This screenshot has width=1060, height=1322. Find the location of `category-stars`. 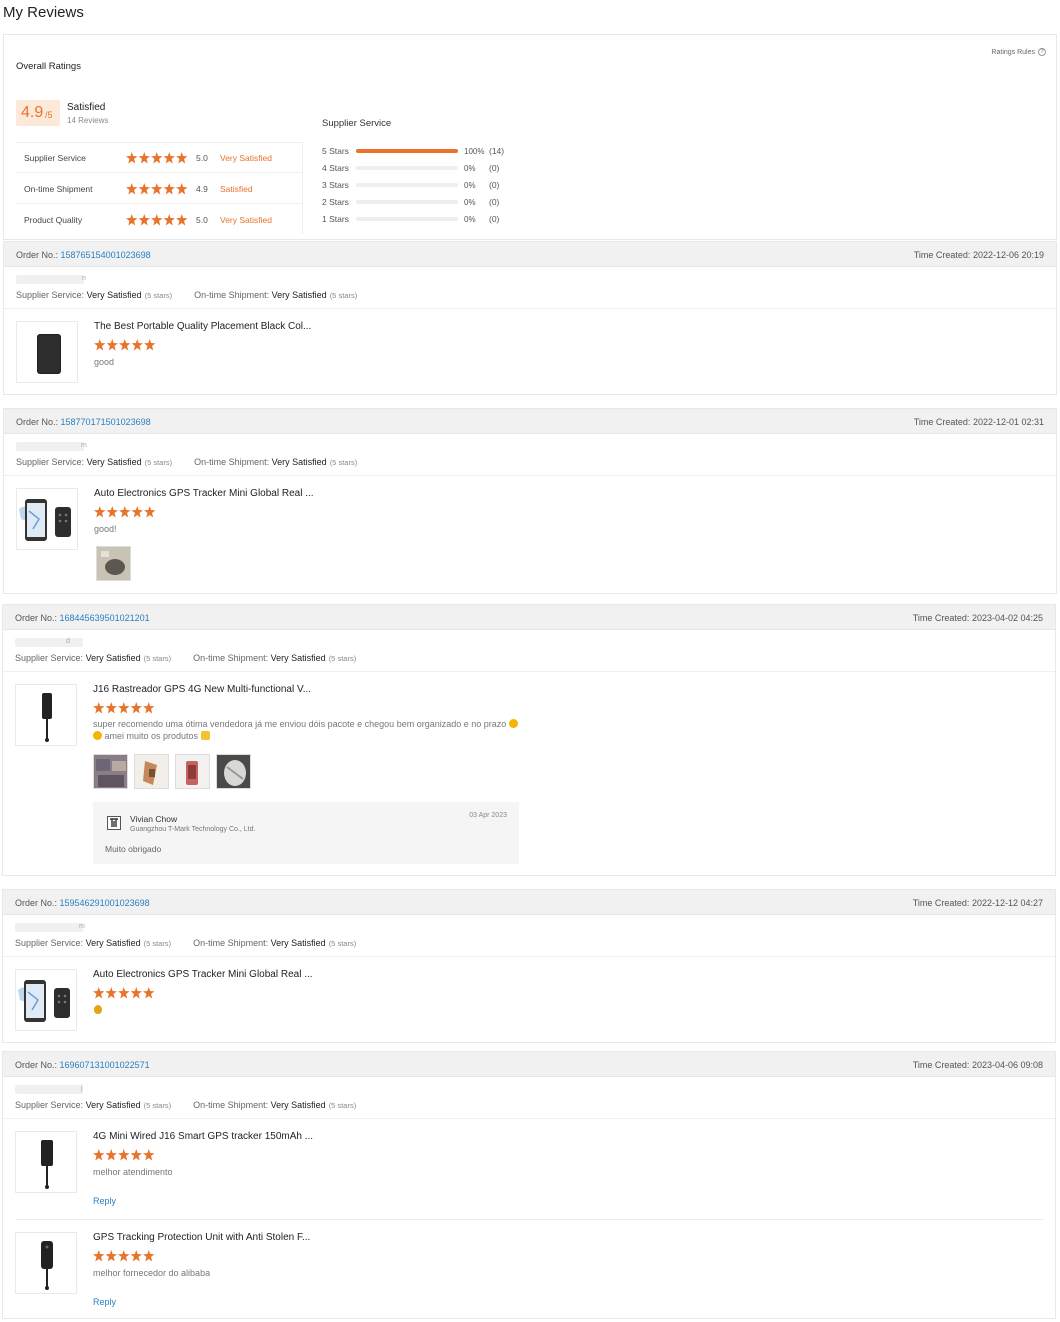

category-stars is located at coordinates (157, 220).